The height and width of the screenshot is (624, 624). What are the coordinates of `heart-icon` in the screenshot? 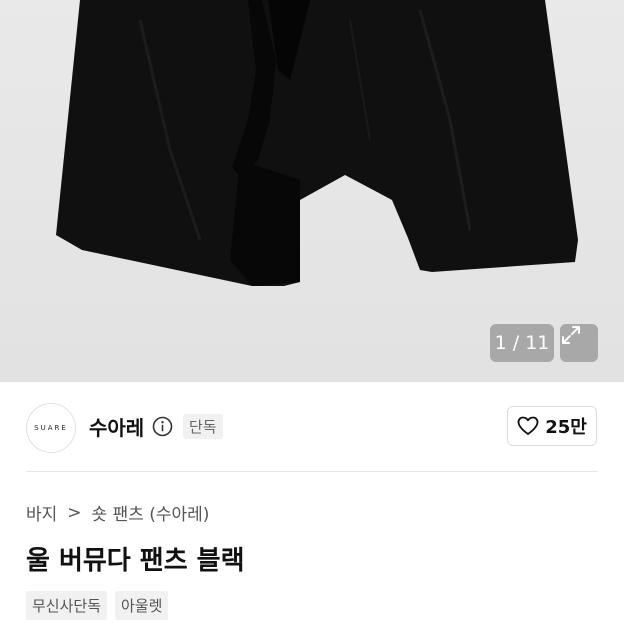 It's located at (528, 425).